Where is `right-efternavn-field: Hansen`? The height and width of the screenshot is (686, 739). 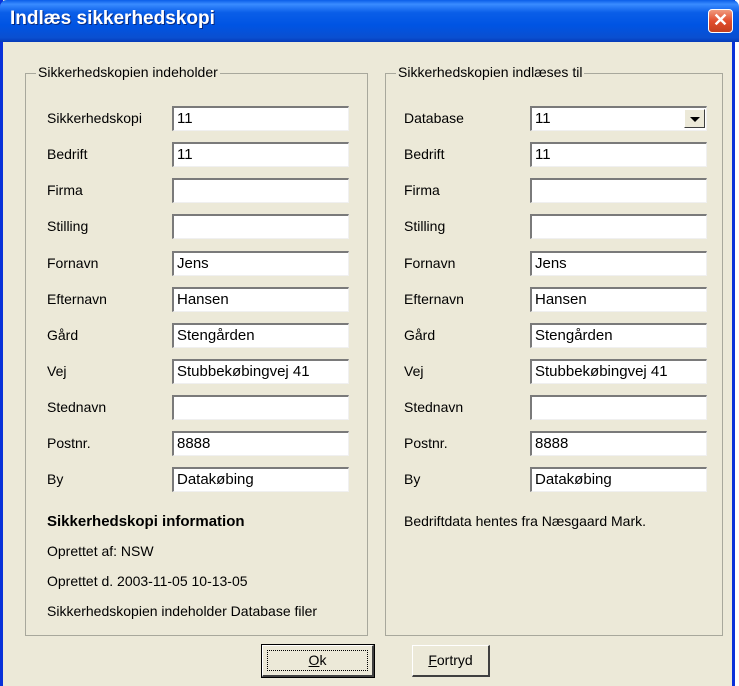 right-efternavn-field: Hansen is located at coordinates (618, 299).